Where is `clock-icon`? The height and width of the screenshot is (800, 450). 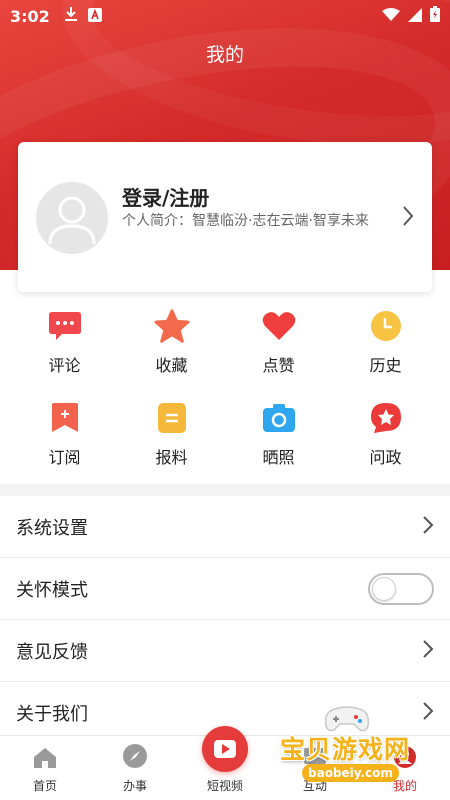 clock-icon is located at coordinates (386, 326).